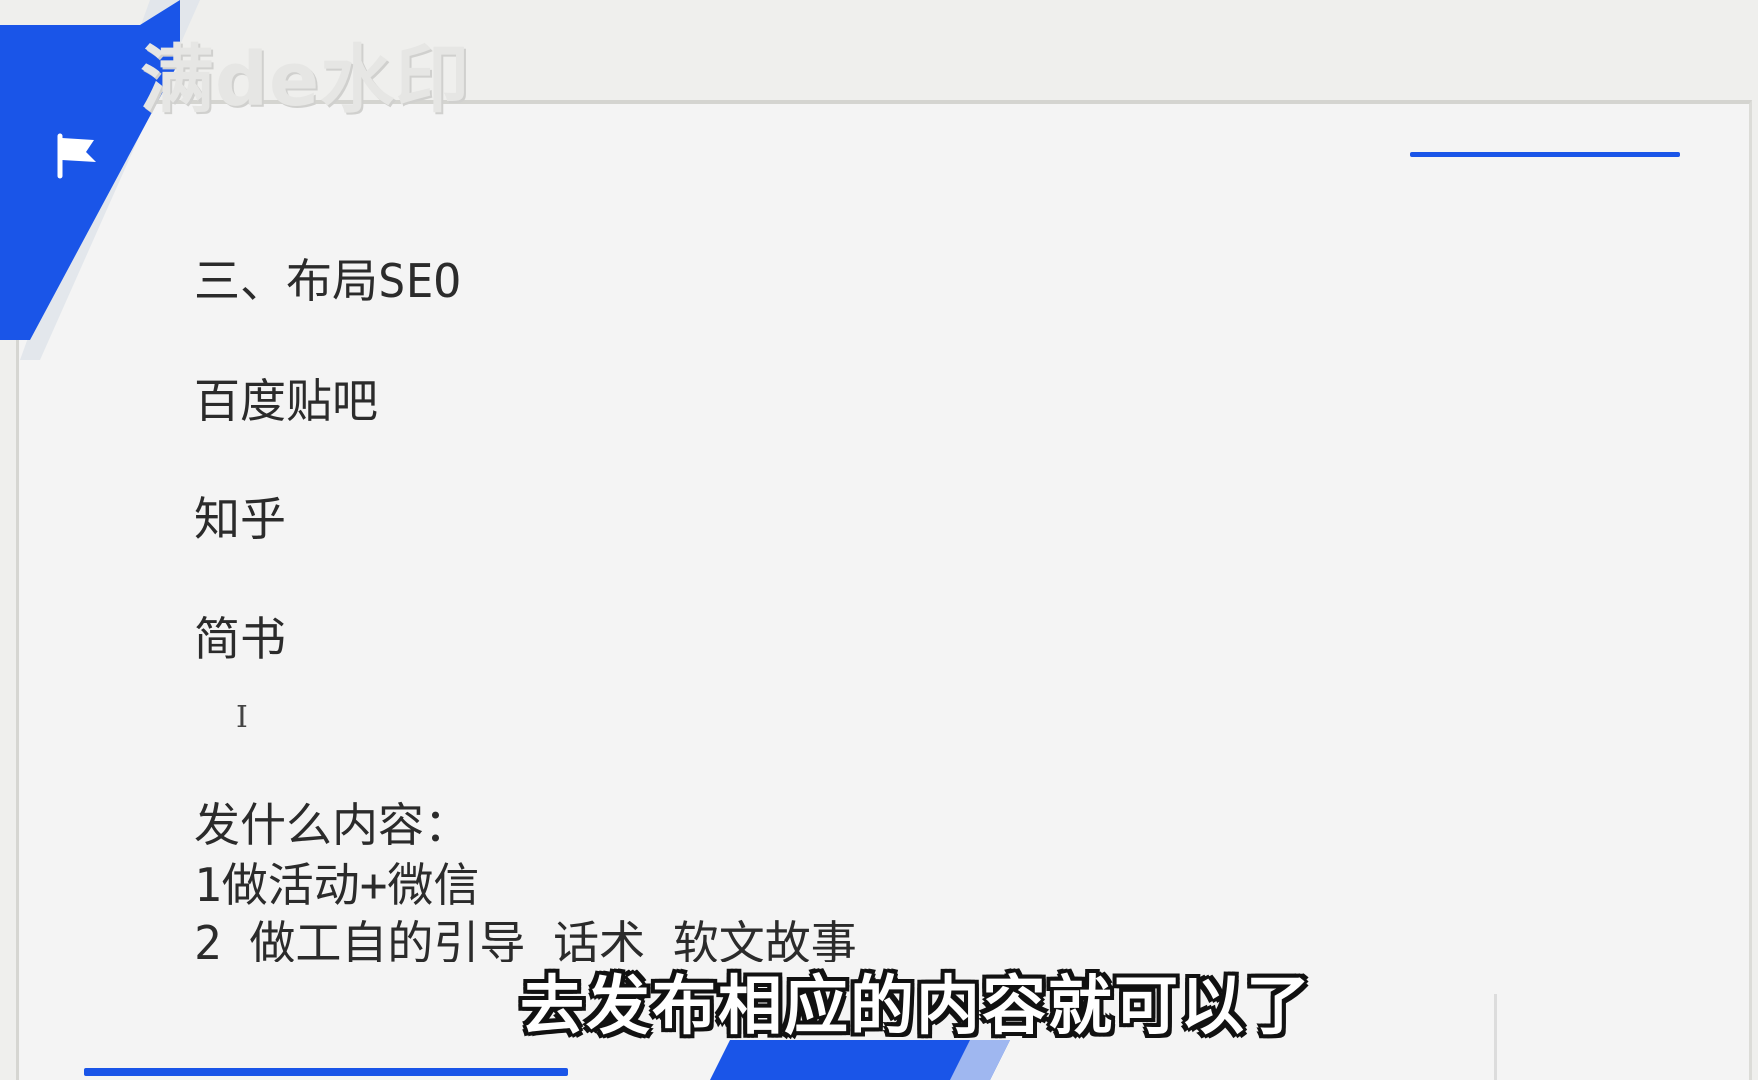  What do you see at coordinates (240, 639) in the screenshot?
I see `slide-item-jianshu: 简书` at bounding box center [240, 639].